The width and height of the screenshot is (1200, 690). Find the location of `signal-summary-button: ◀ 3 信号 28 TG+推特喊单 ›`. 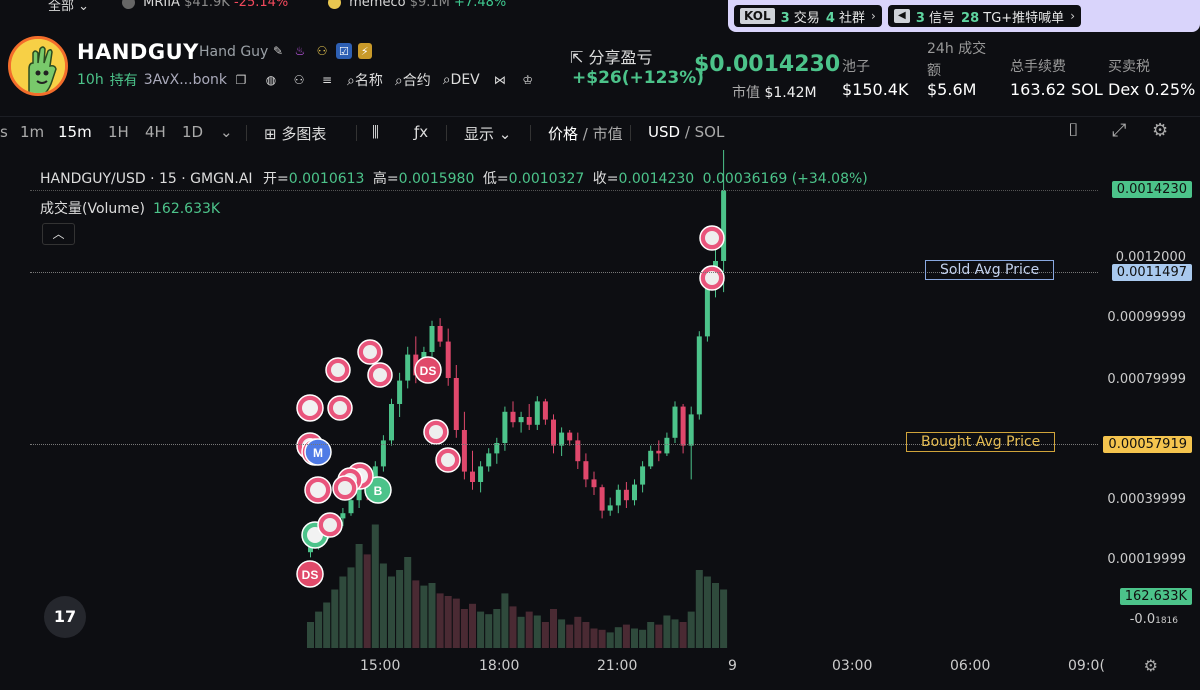

signal-summary-button: ◀ 3 信号 28 TG+推特喊单 › is located at coordinates (984, 16).